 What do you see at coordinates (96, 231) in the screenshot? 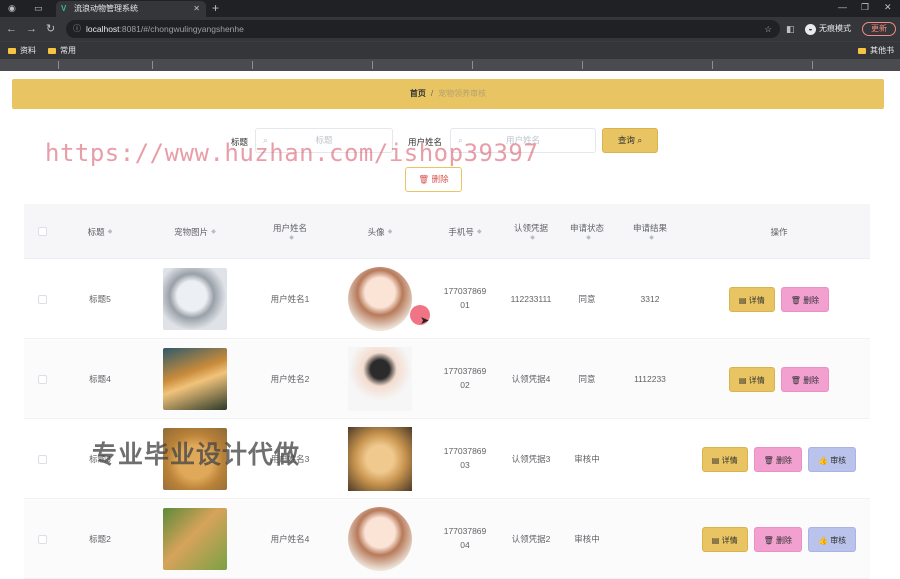
I see `col-title-label: 标题` at bounding box center [96, 231].